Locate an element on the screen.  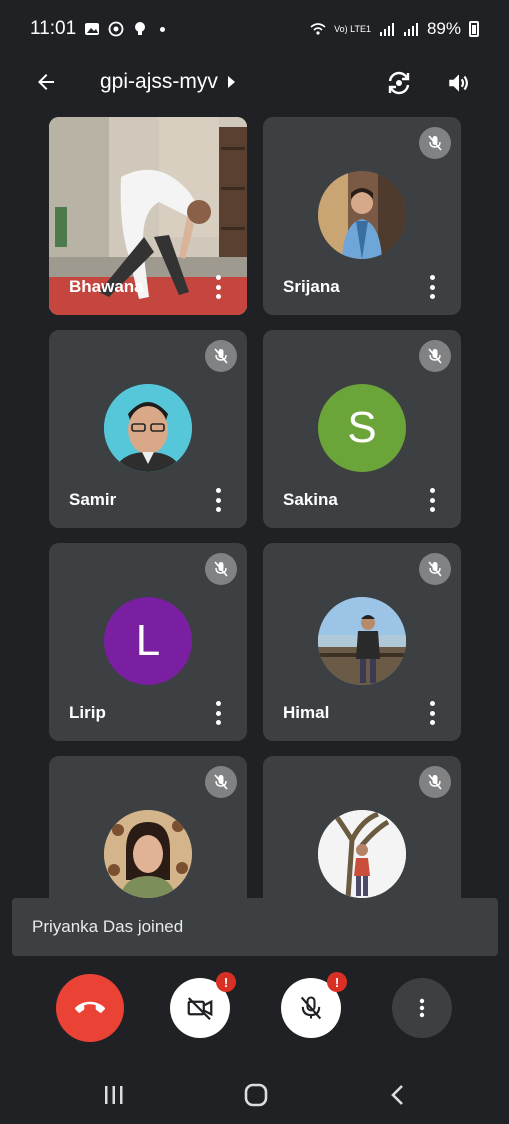
camera-off-icon is located at coordinates (200, 1009).